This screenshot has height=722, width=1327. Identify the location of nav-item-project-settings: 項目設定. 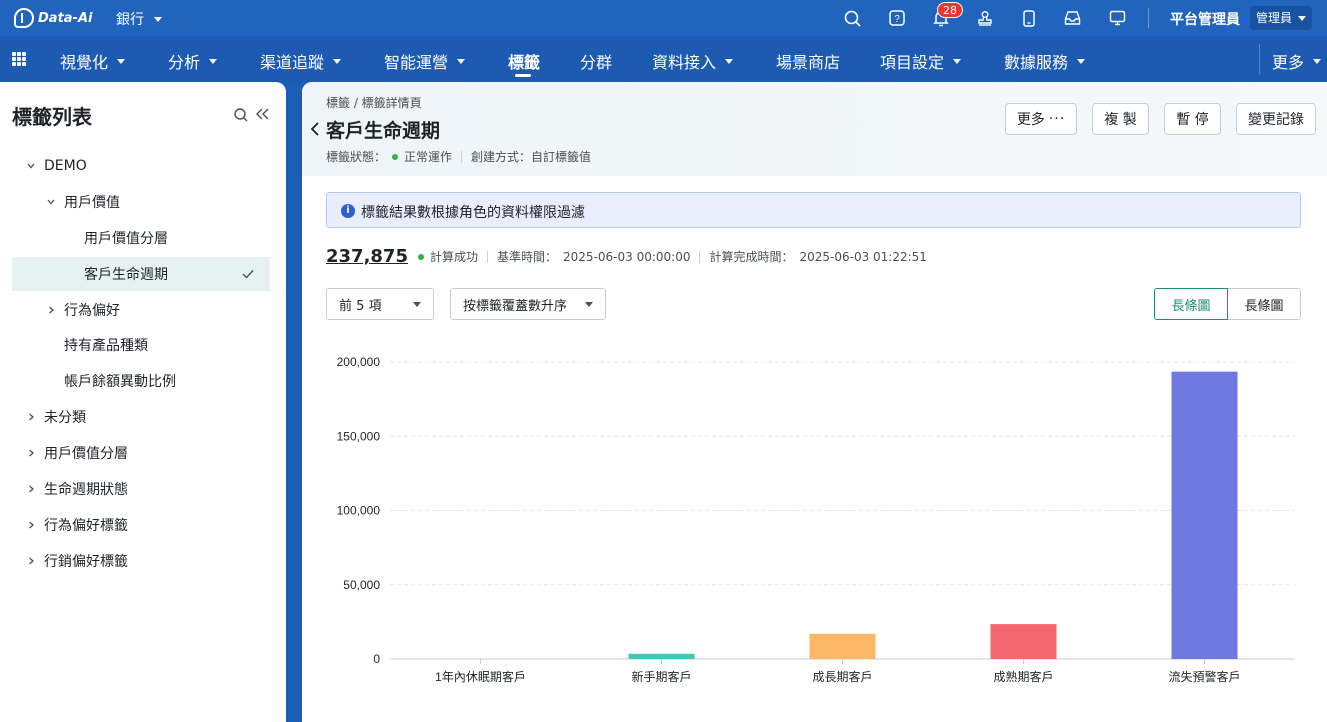
(921, 61).